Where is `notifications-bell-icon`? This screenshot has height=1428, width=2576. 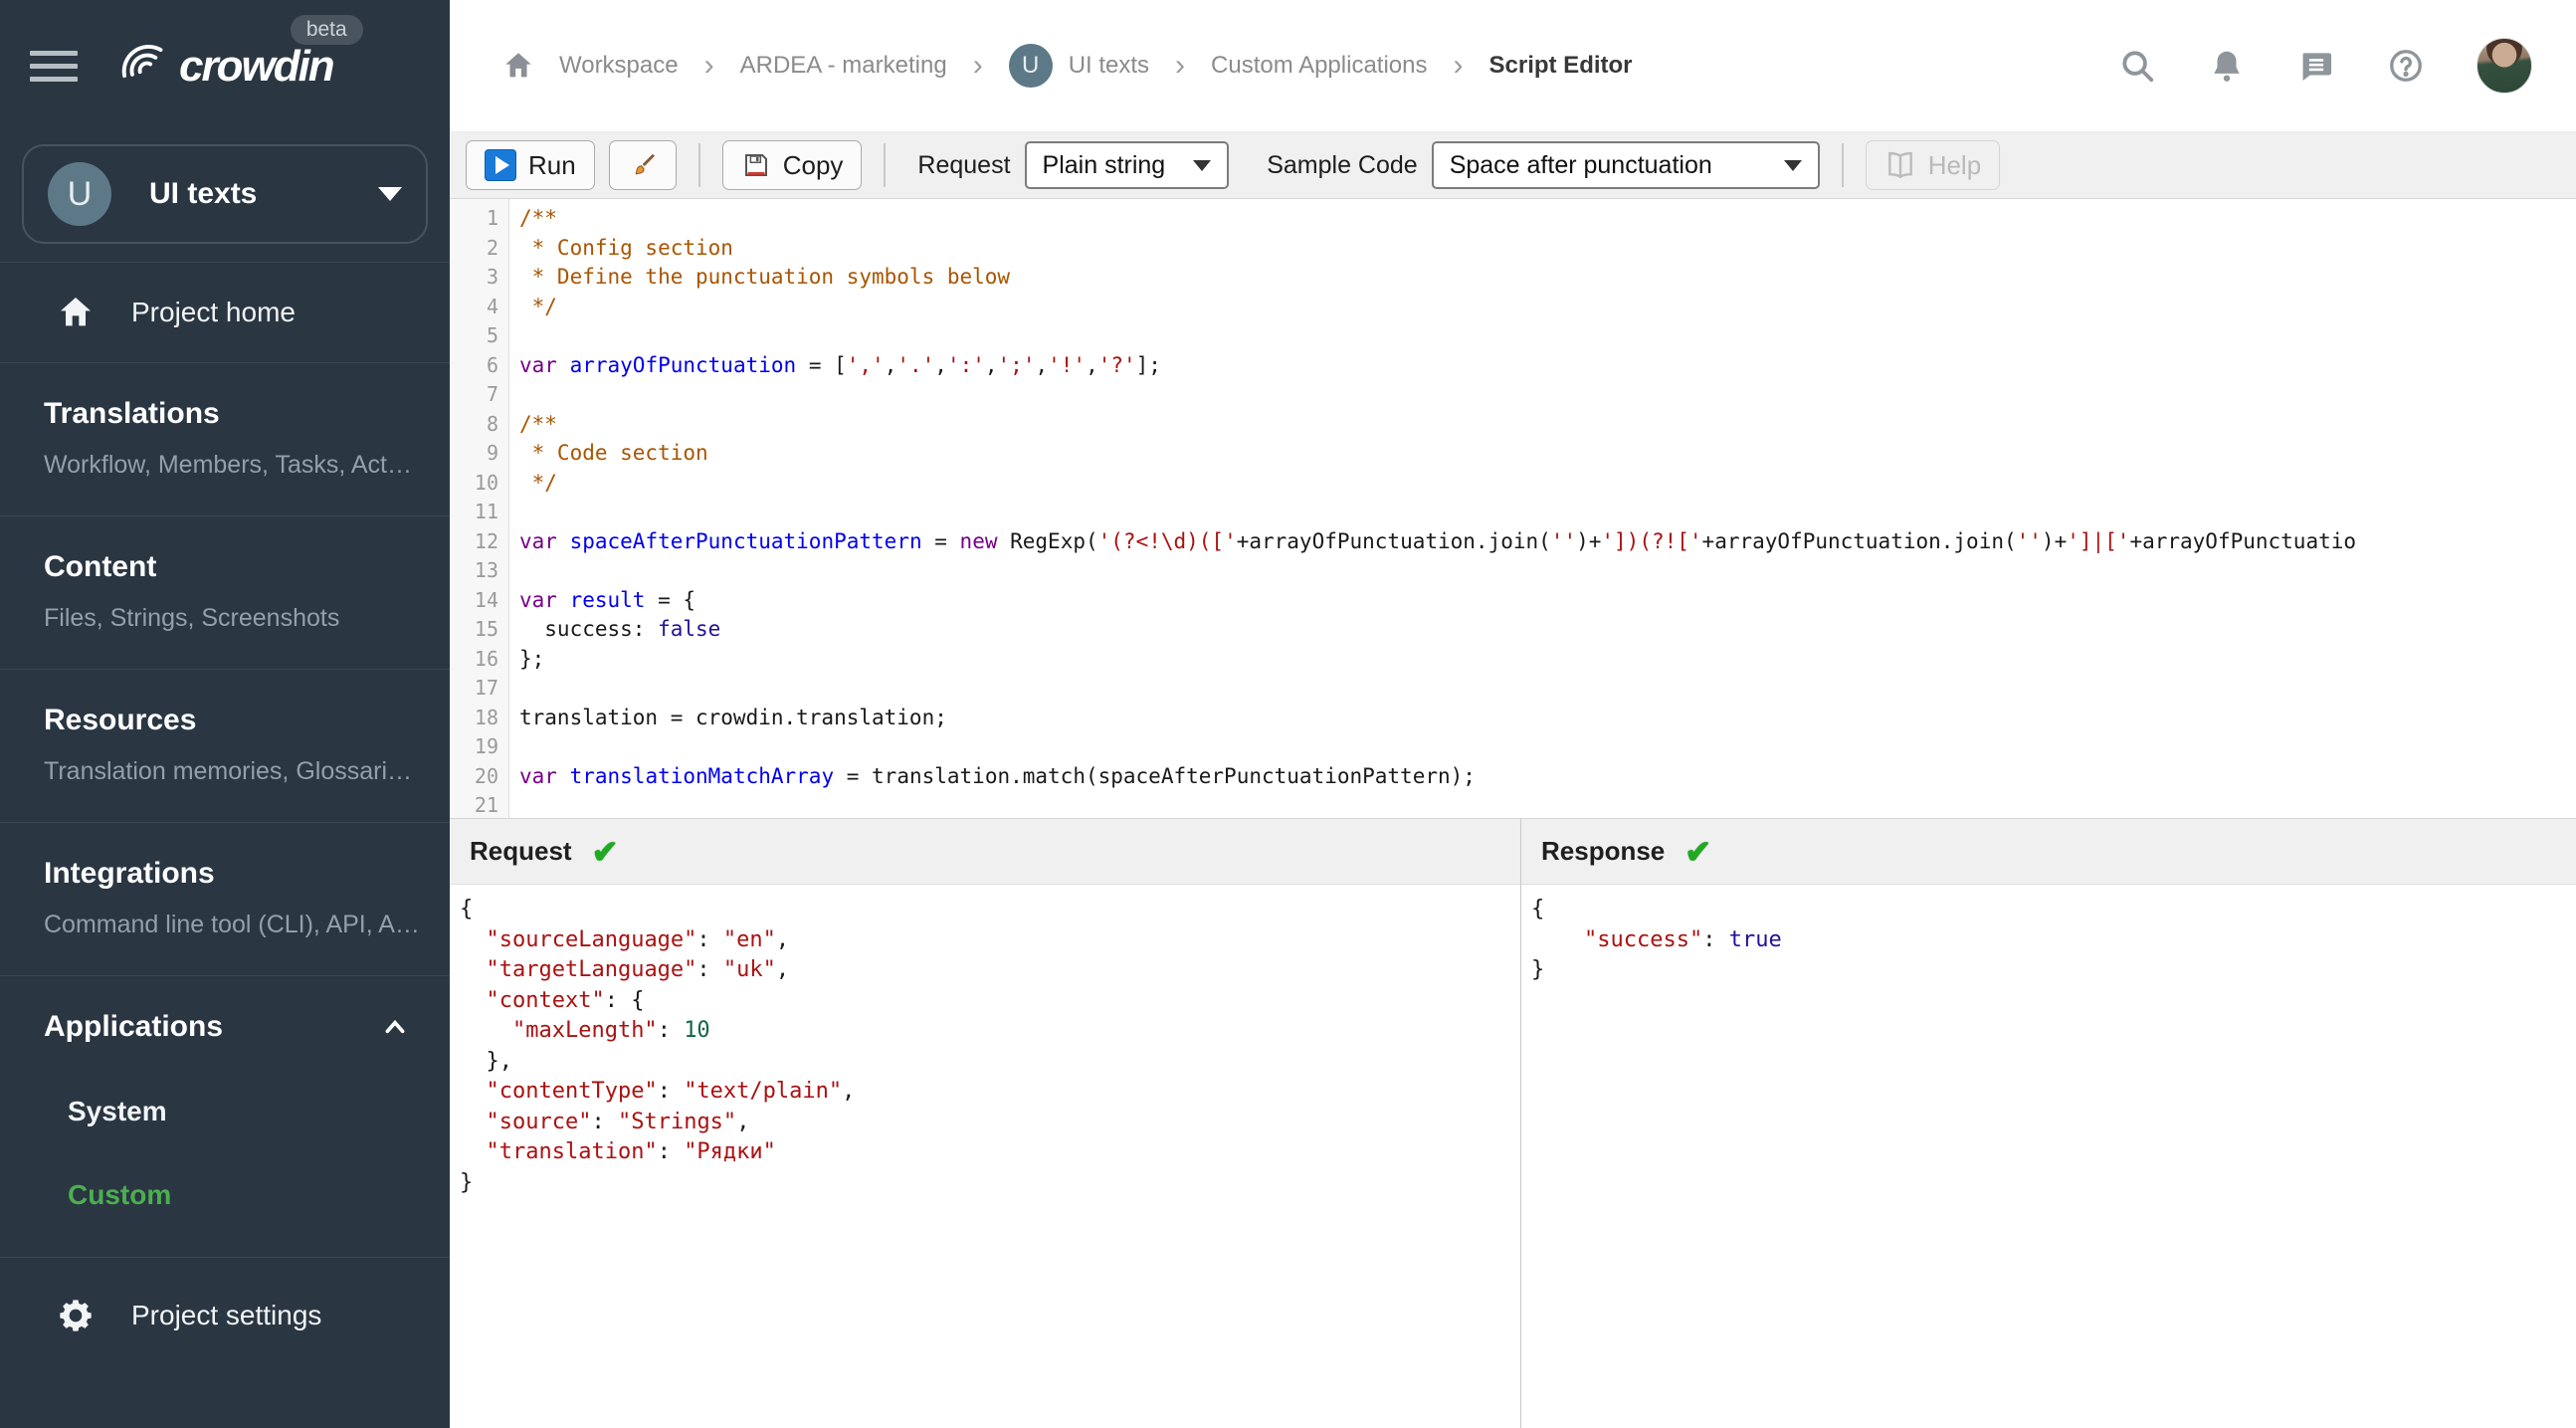 notifications-bell-icon is located at coordinates (2227, 66).